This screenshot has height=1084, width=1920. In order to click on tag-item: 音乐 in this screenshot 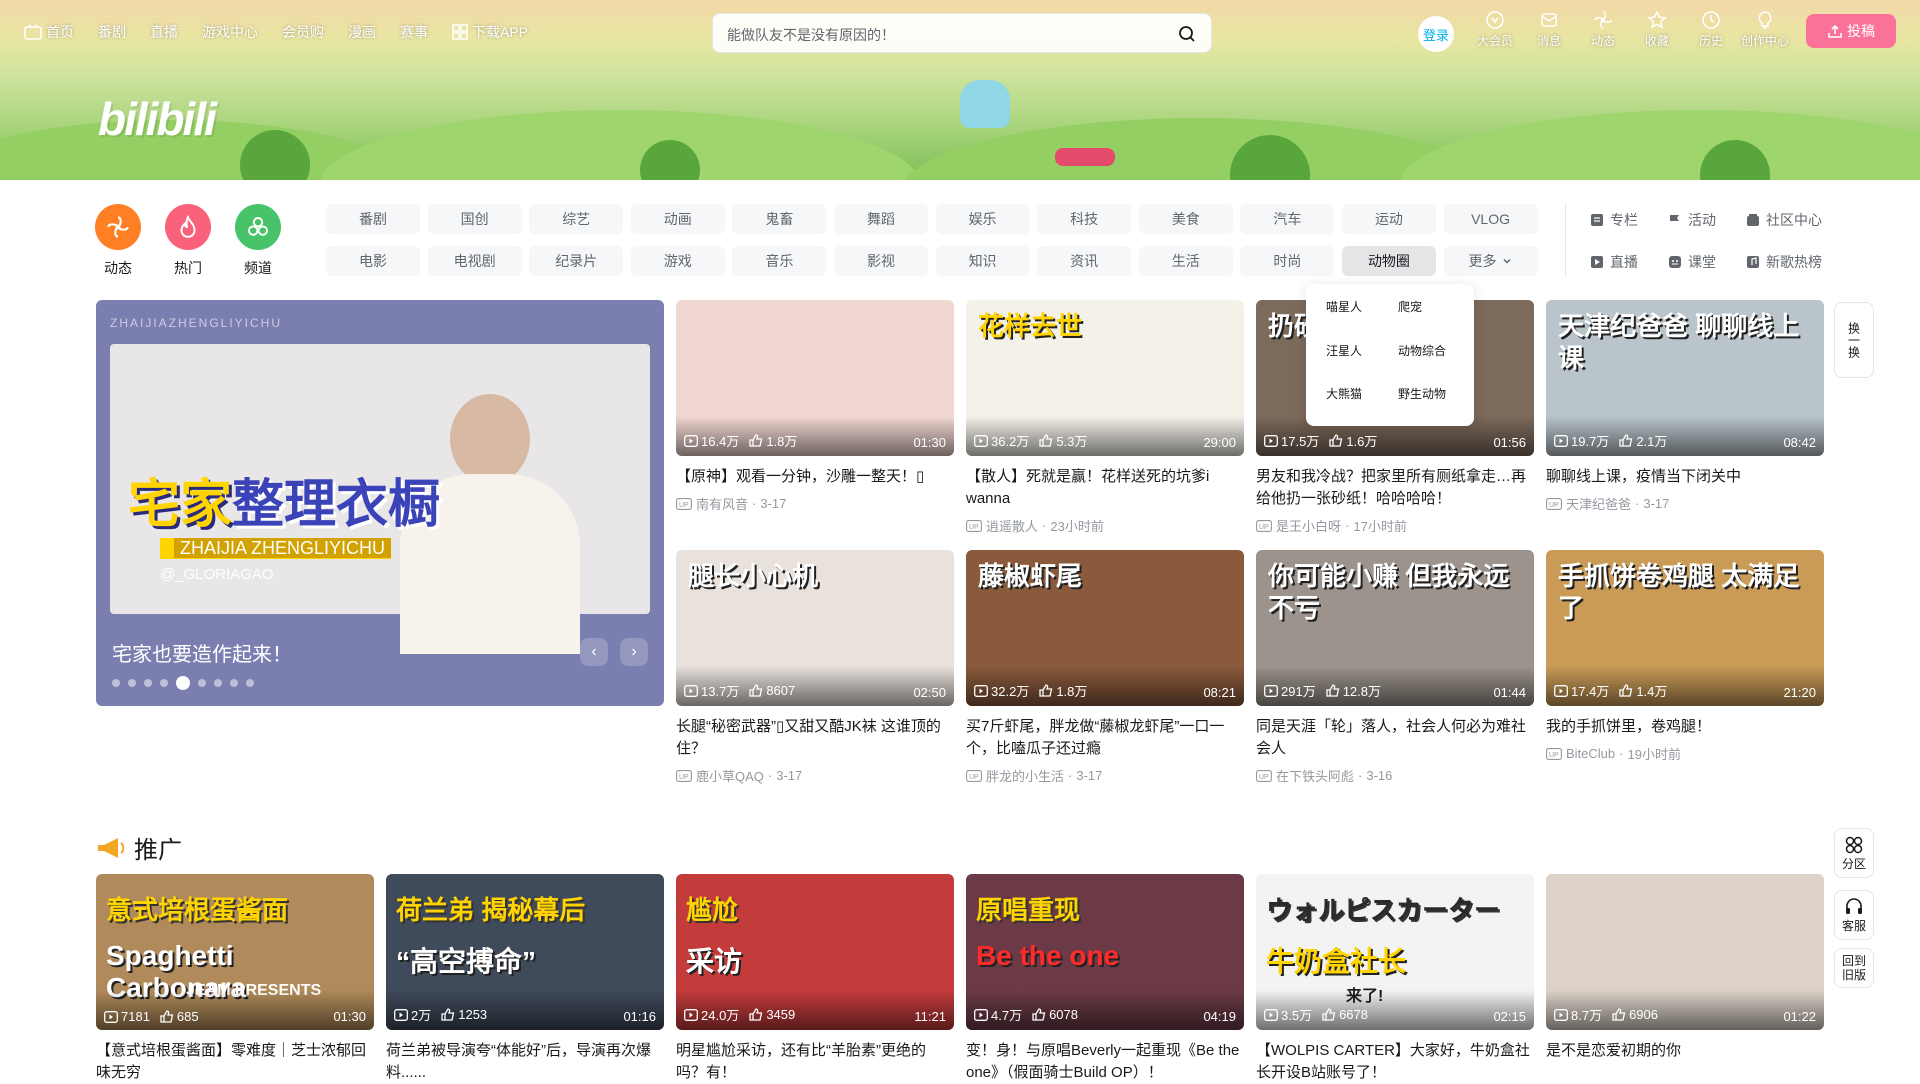, I will do `click(779, 261)`.